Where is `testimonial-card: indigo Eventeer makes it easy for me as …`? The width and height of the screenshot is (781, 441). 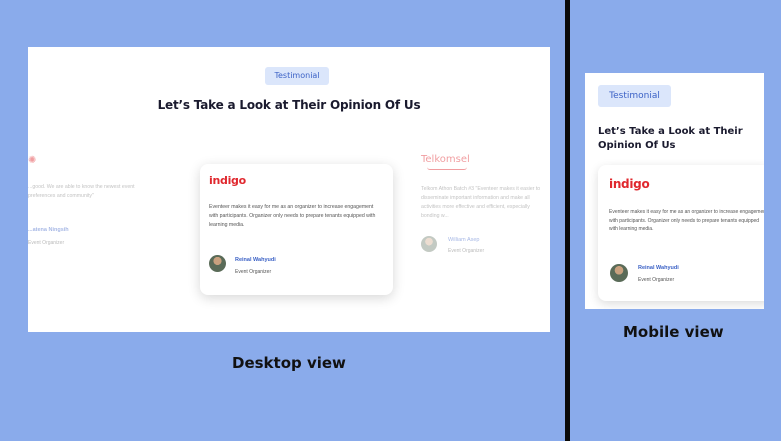 testimonial-card: indigo Eventeer makes it easy for me as … is located at coordinates (681, 233).